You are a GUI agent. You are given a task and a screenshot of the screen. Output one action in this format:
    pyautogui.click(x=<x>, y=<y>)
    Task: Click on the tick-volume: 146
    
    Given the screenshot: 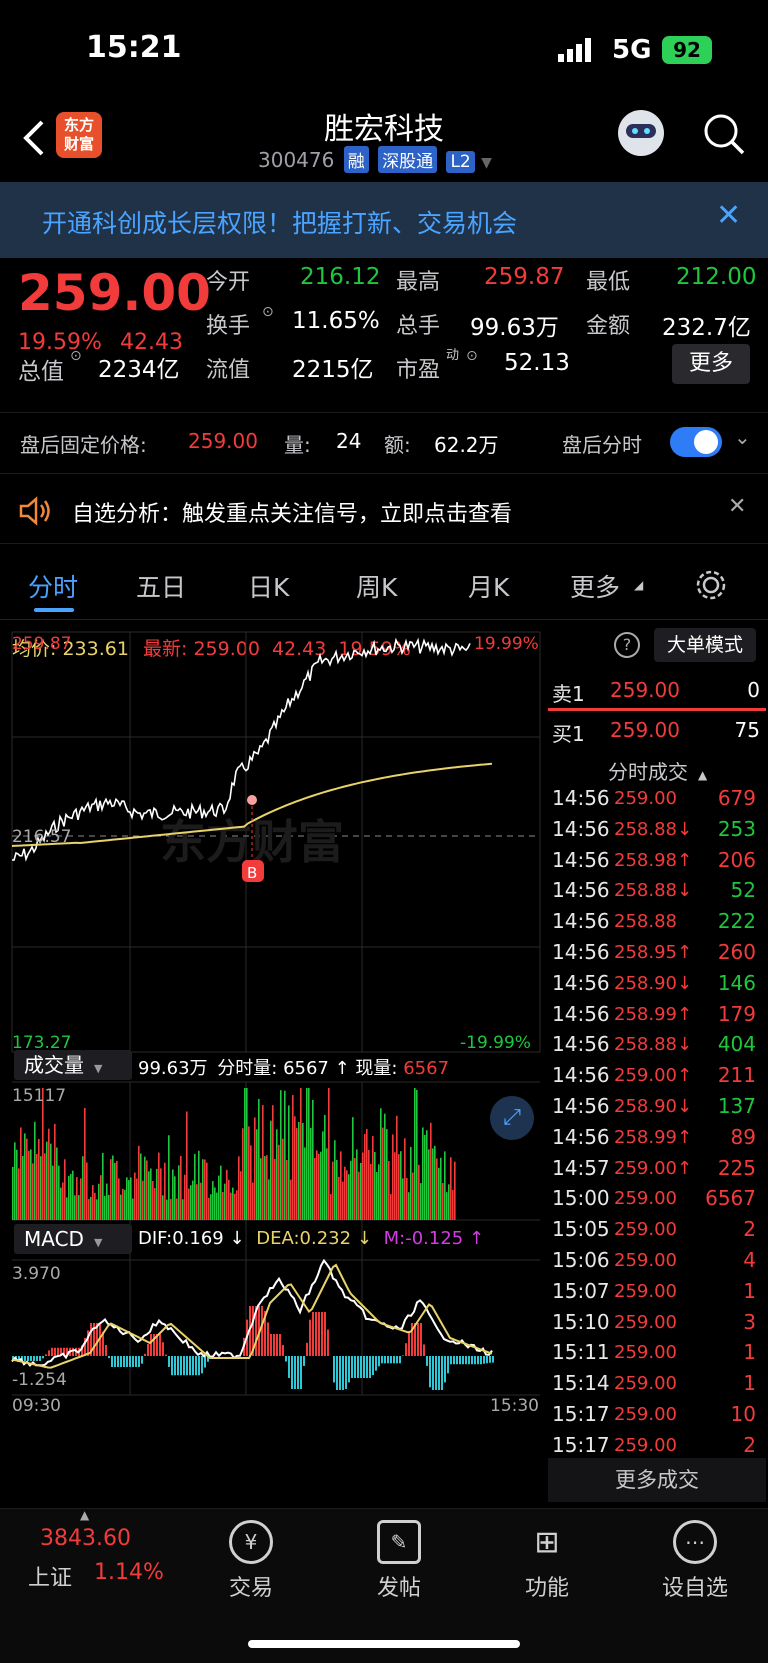 What is the action you would take?
    pyautogui.click(x=736, y=982)
    